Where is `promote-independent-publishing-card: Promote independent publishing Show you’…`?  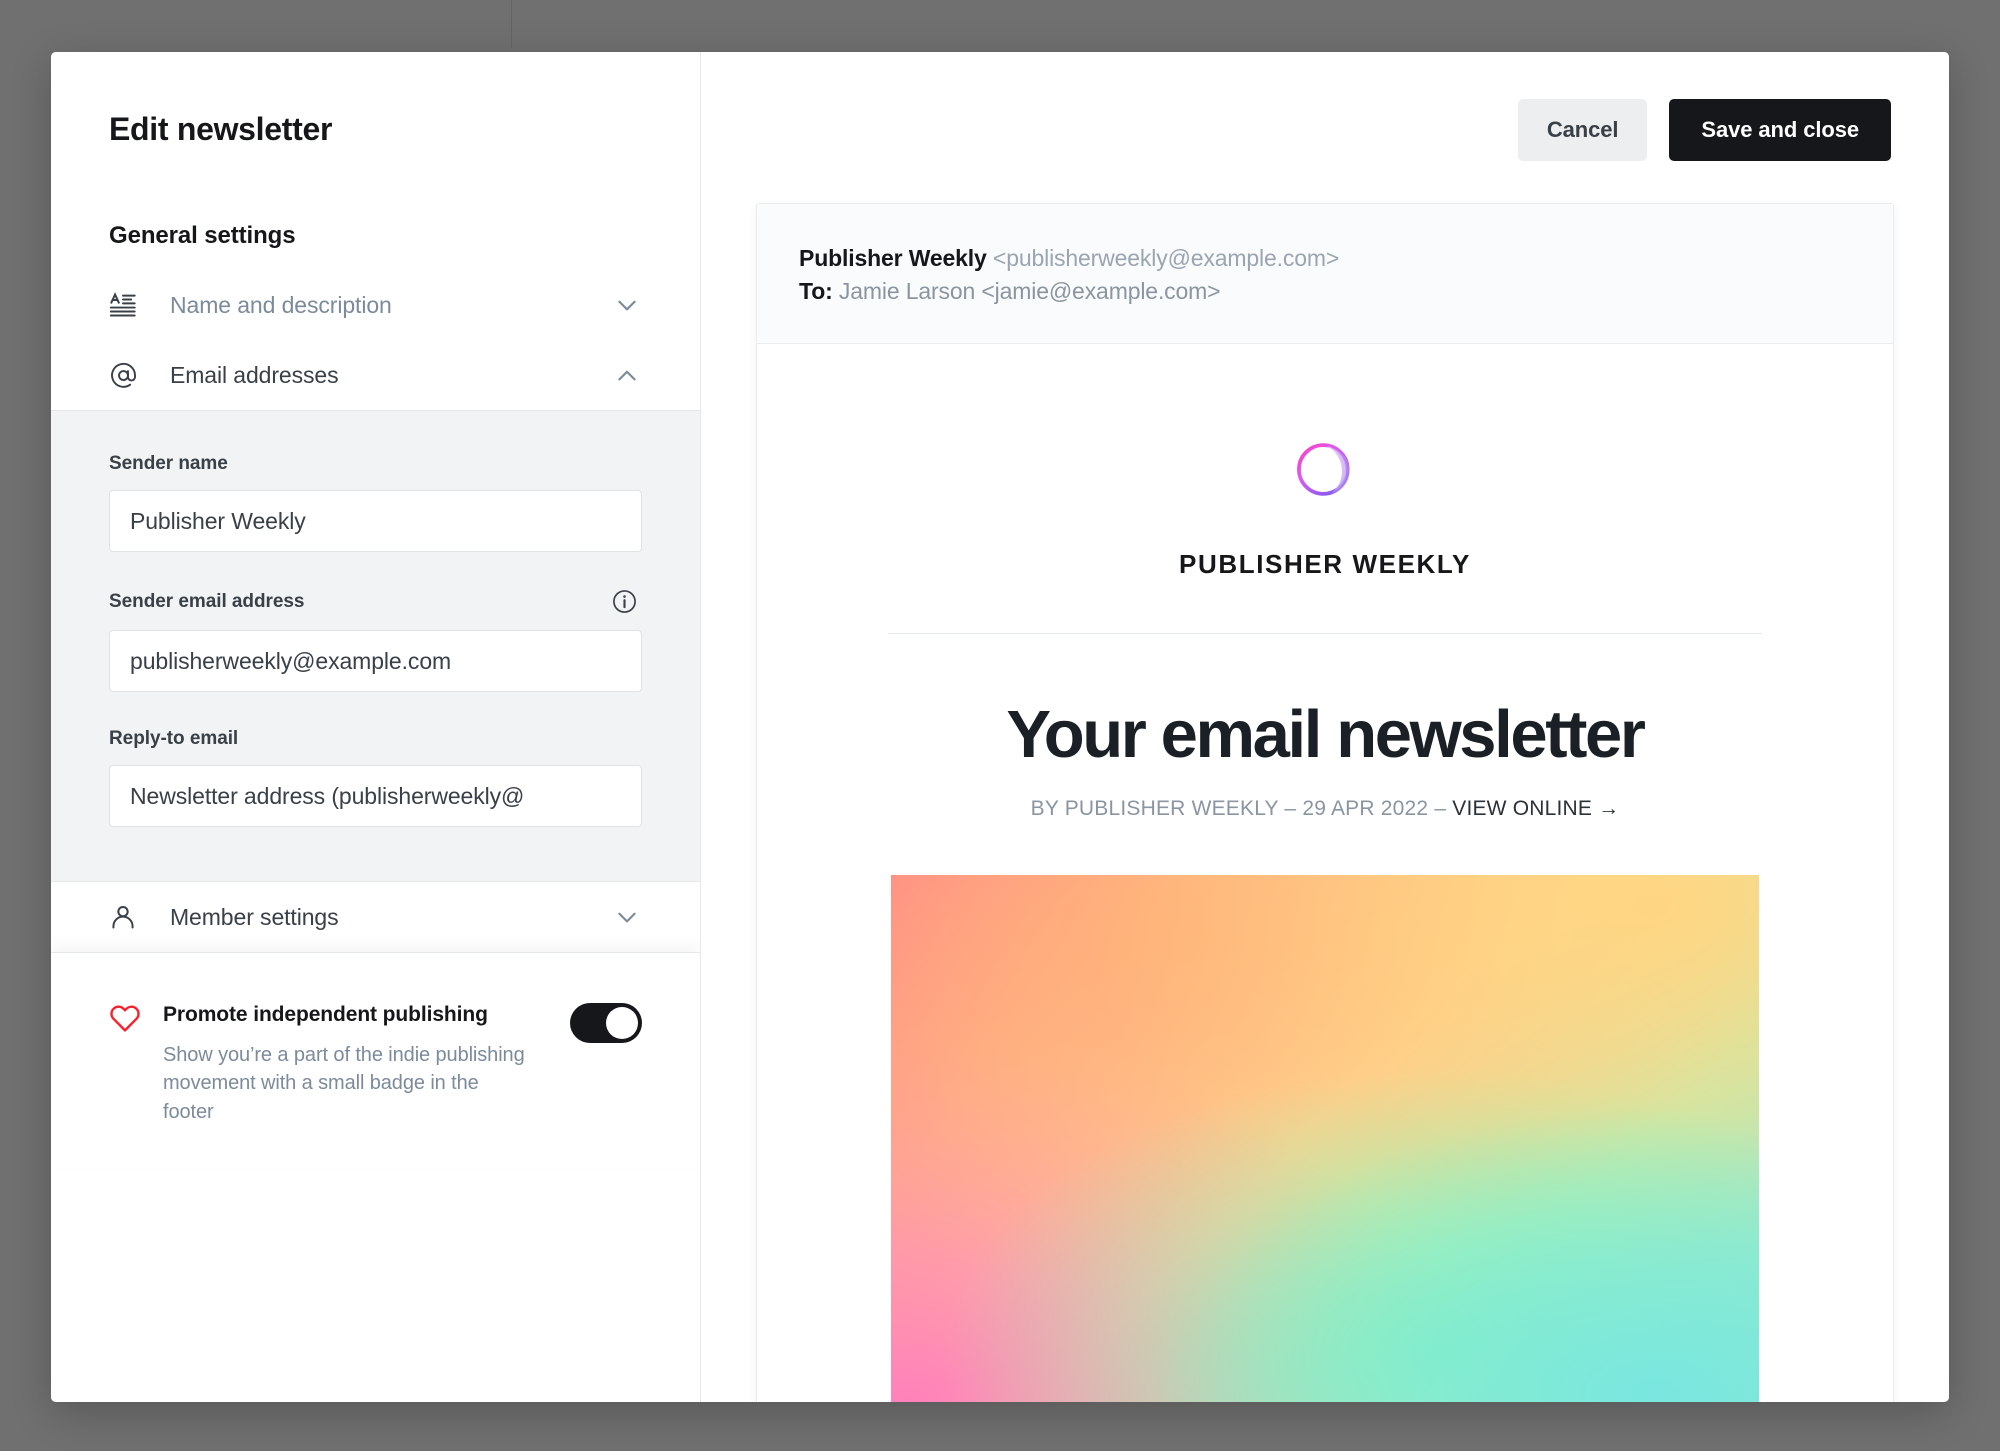 promote-independent-publishing-card: Promote independent publishing Show you’… is located at coordinates (375, 1060).